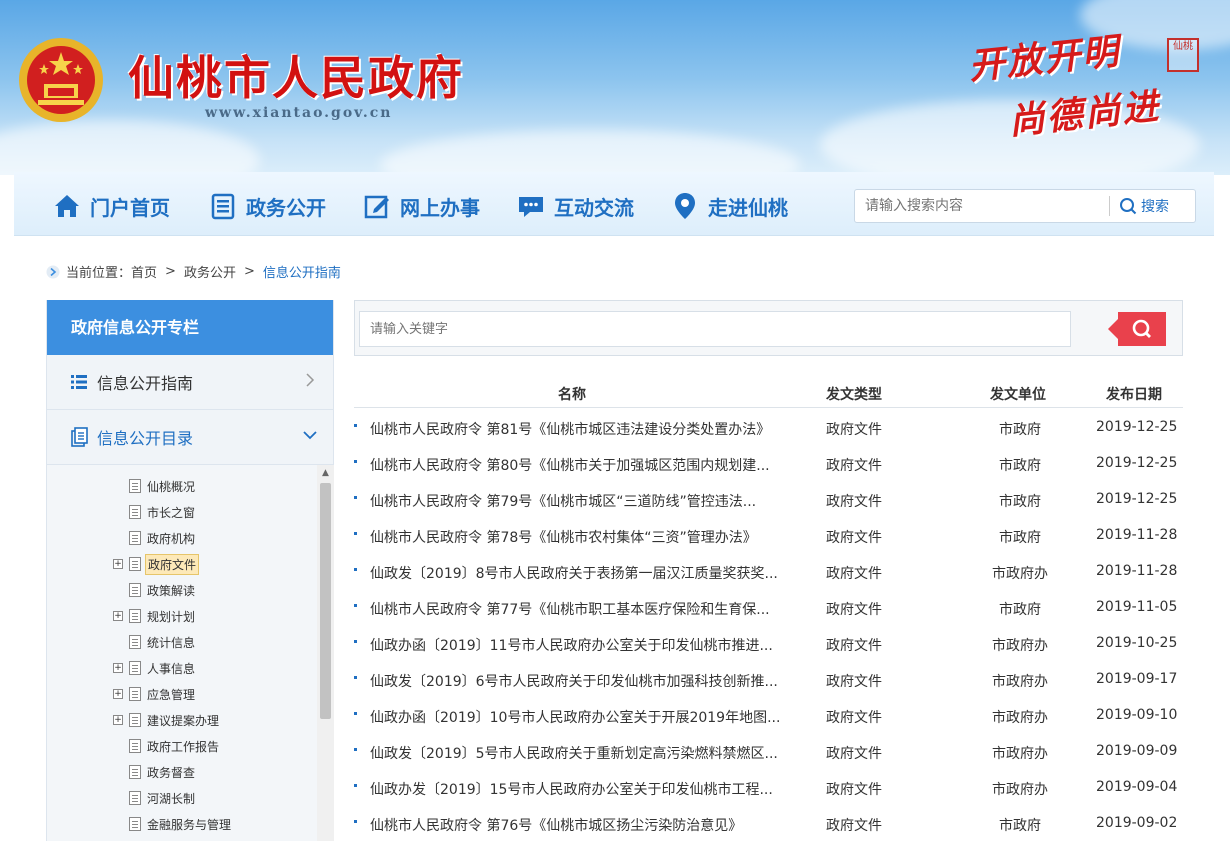 Image resolution: width=1230 pixels, height=841 pixels. Describe the element at coordinates (1137, 823) in the screenshot. I see `publish-date: 2019-09-02` at that location.